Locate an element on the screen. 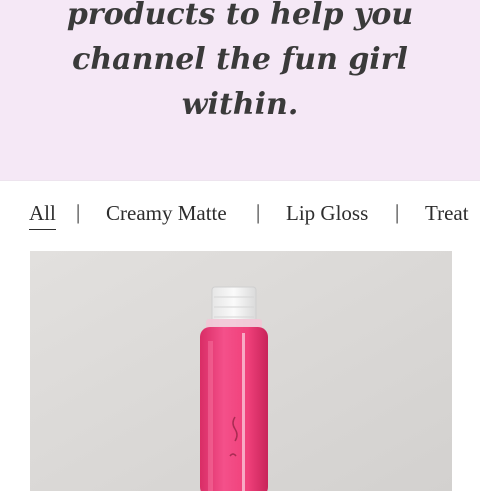 This screenshot has height=491, width=480. filter-treatment: Treat is located at coordinates (447, 213).